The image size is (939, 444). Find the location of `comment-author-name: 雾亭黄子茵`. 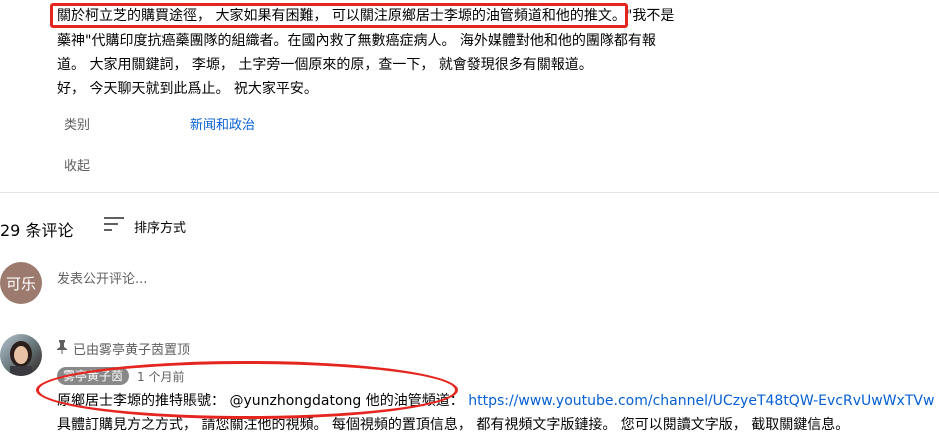

comment-author-name: 雾亭黄子茵 is located at coordinates (93, 376).